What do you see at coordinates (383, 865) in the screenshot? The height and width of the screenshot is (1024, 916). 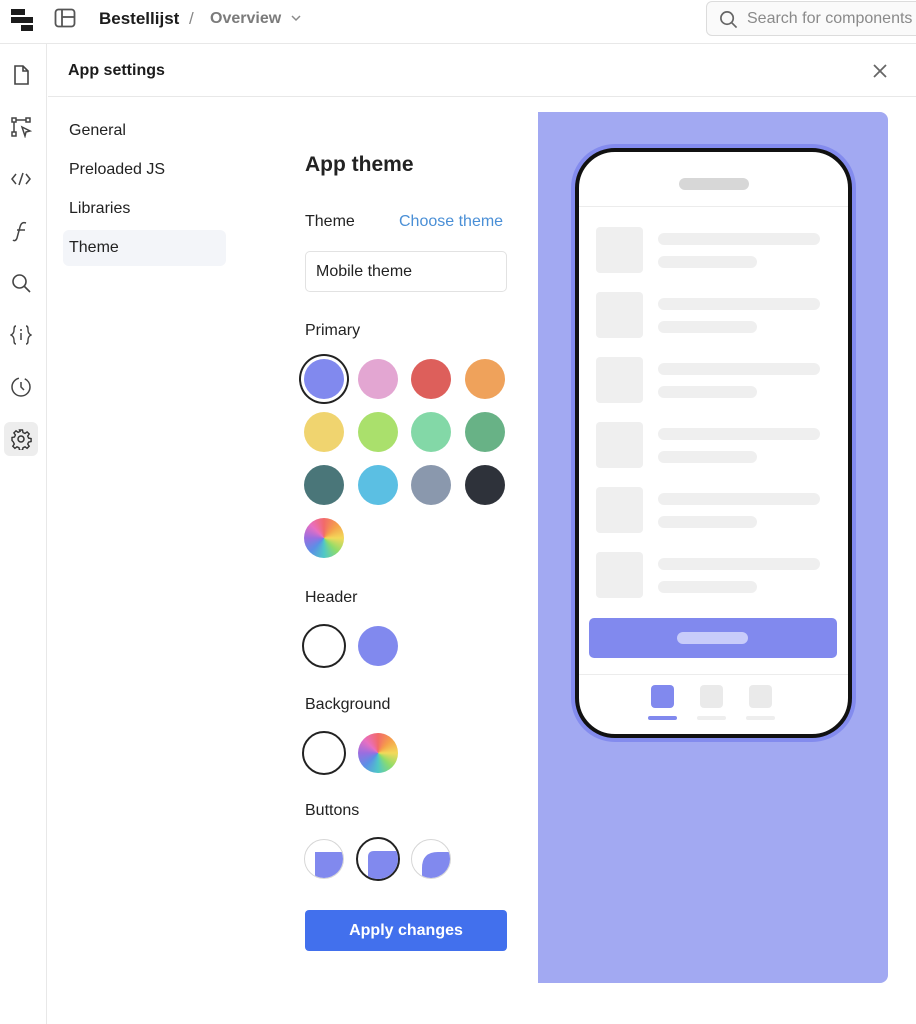 I see `rounded-shape-icon` at bounding box center [383, 865].